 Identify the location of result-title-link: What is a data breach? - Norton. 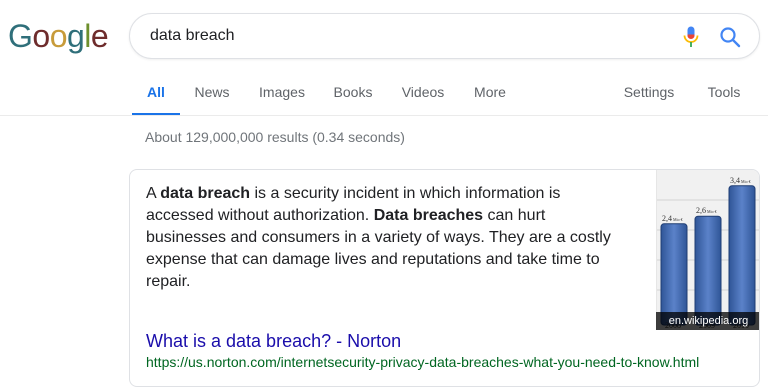
(273, 341).